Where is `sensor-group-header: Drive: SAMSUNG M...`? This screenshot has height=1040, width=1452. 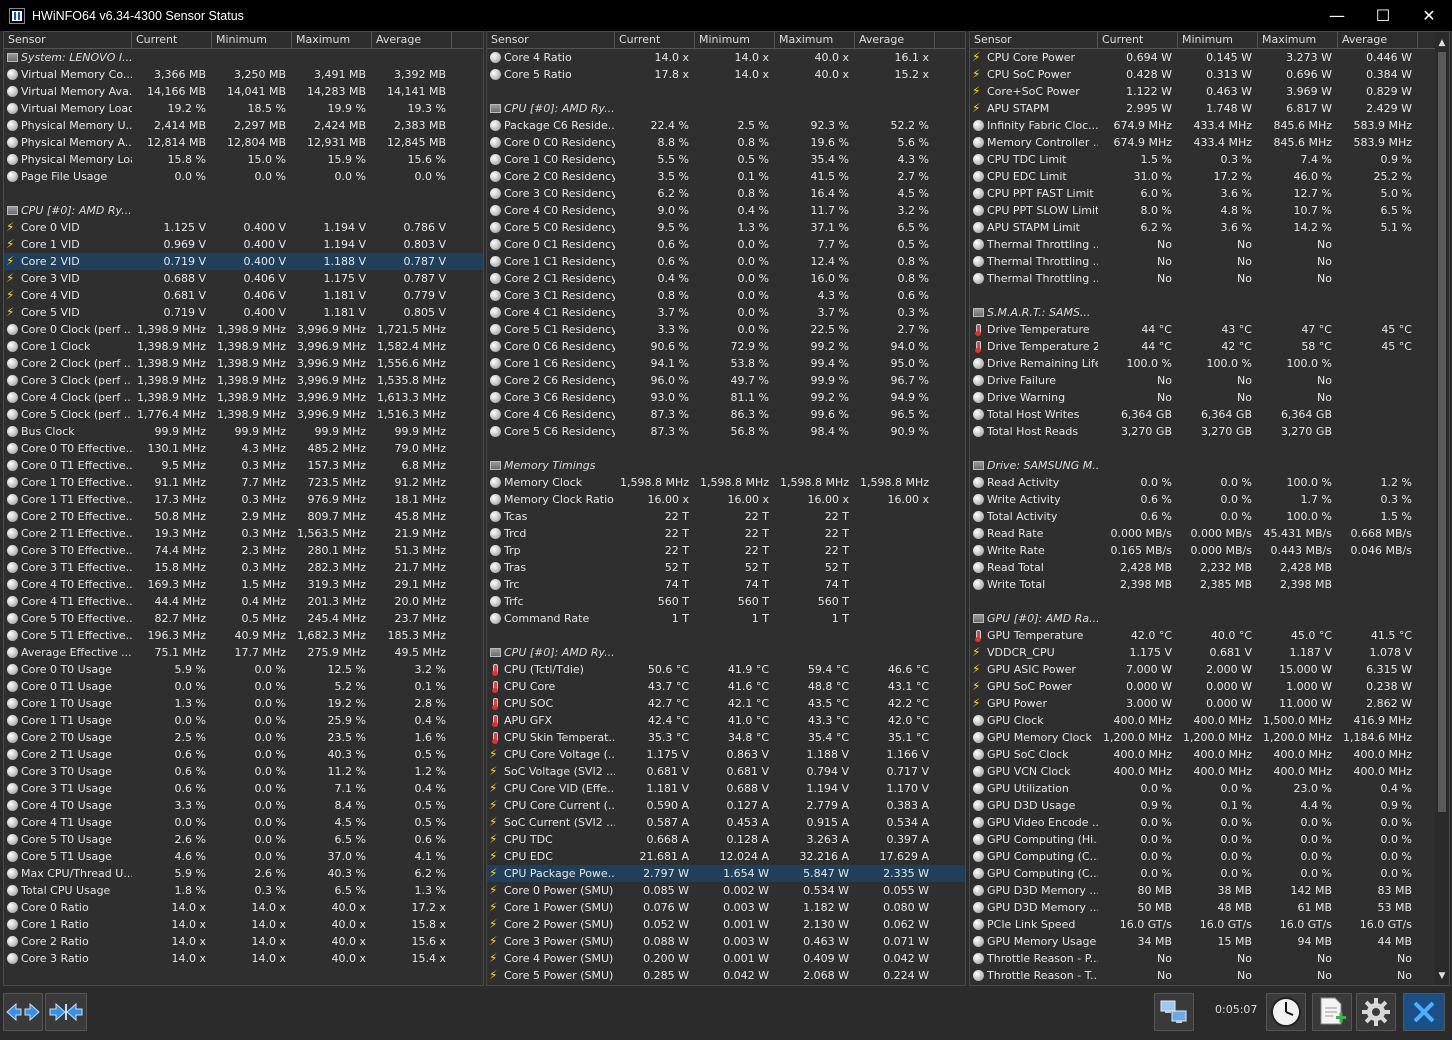
sensor-group-header: Drive: SAMSUNG M... is located at coordinates (1209, 465).